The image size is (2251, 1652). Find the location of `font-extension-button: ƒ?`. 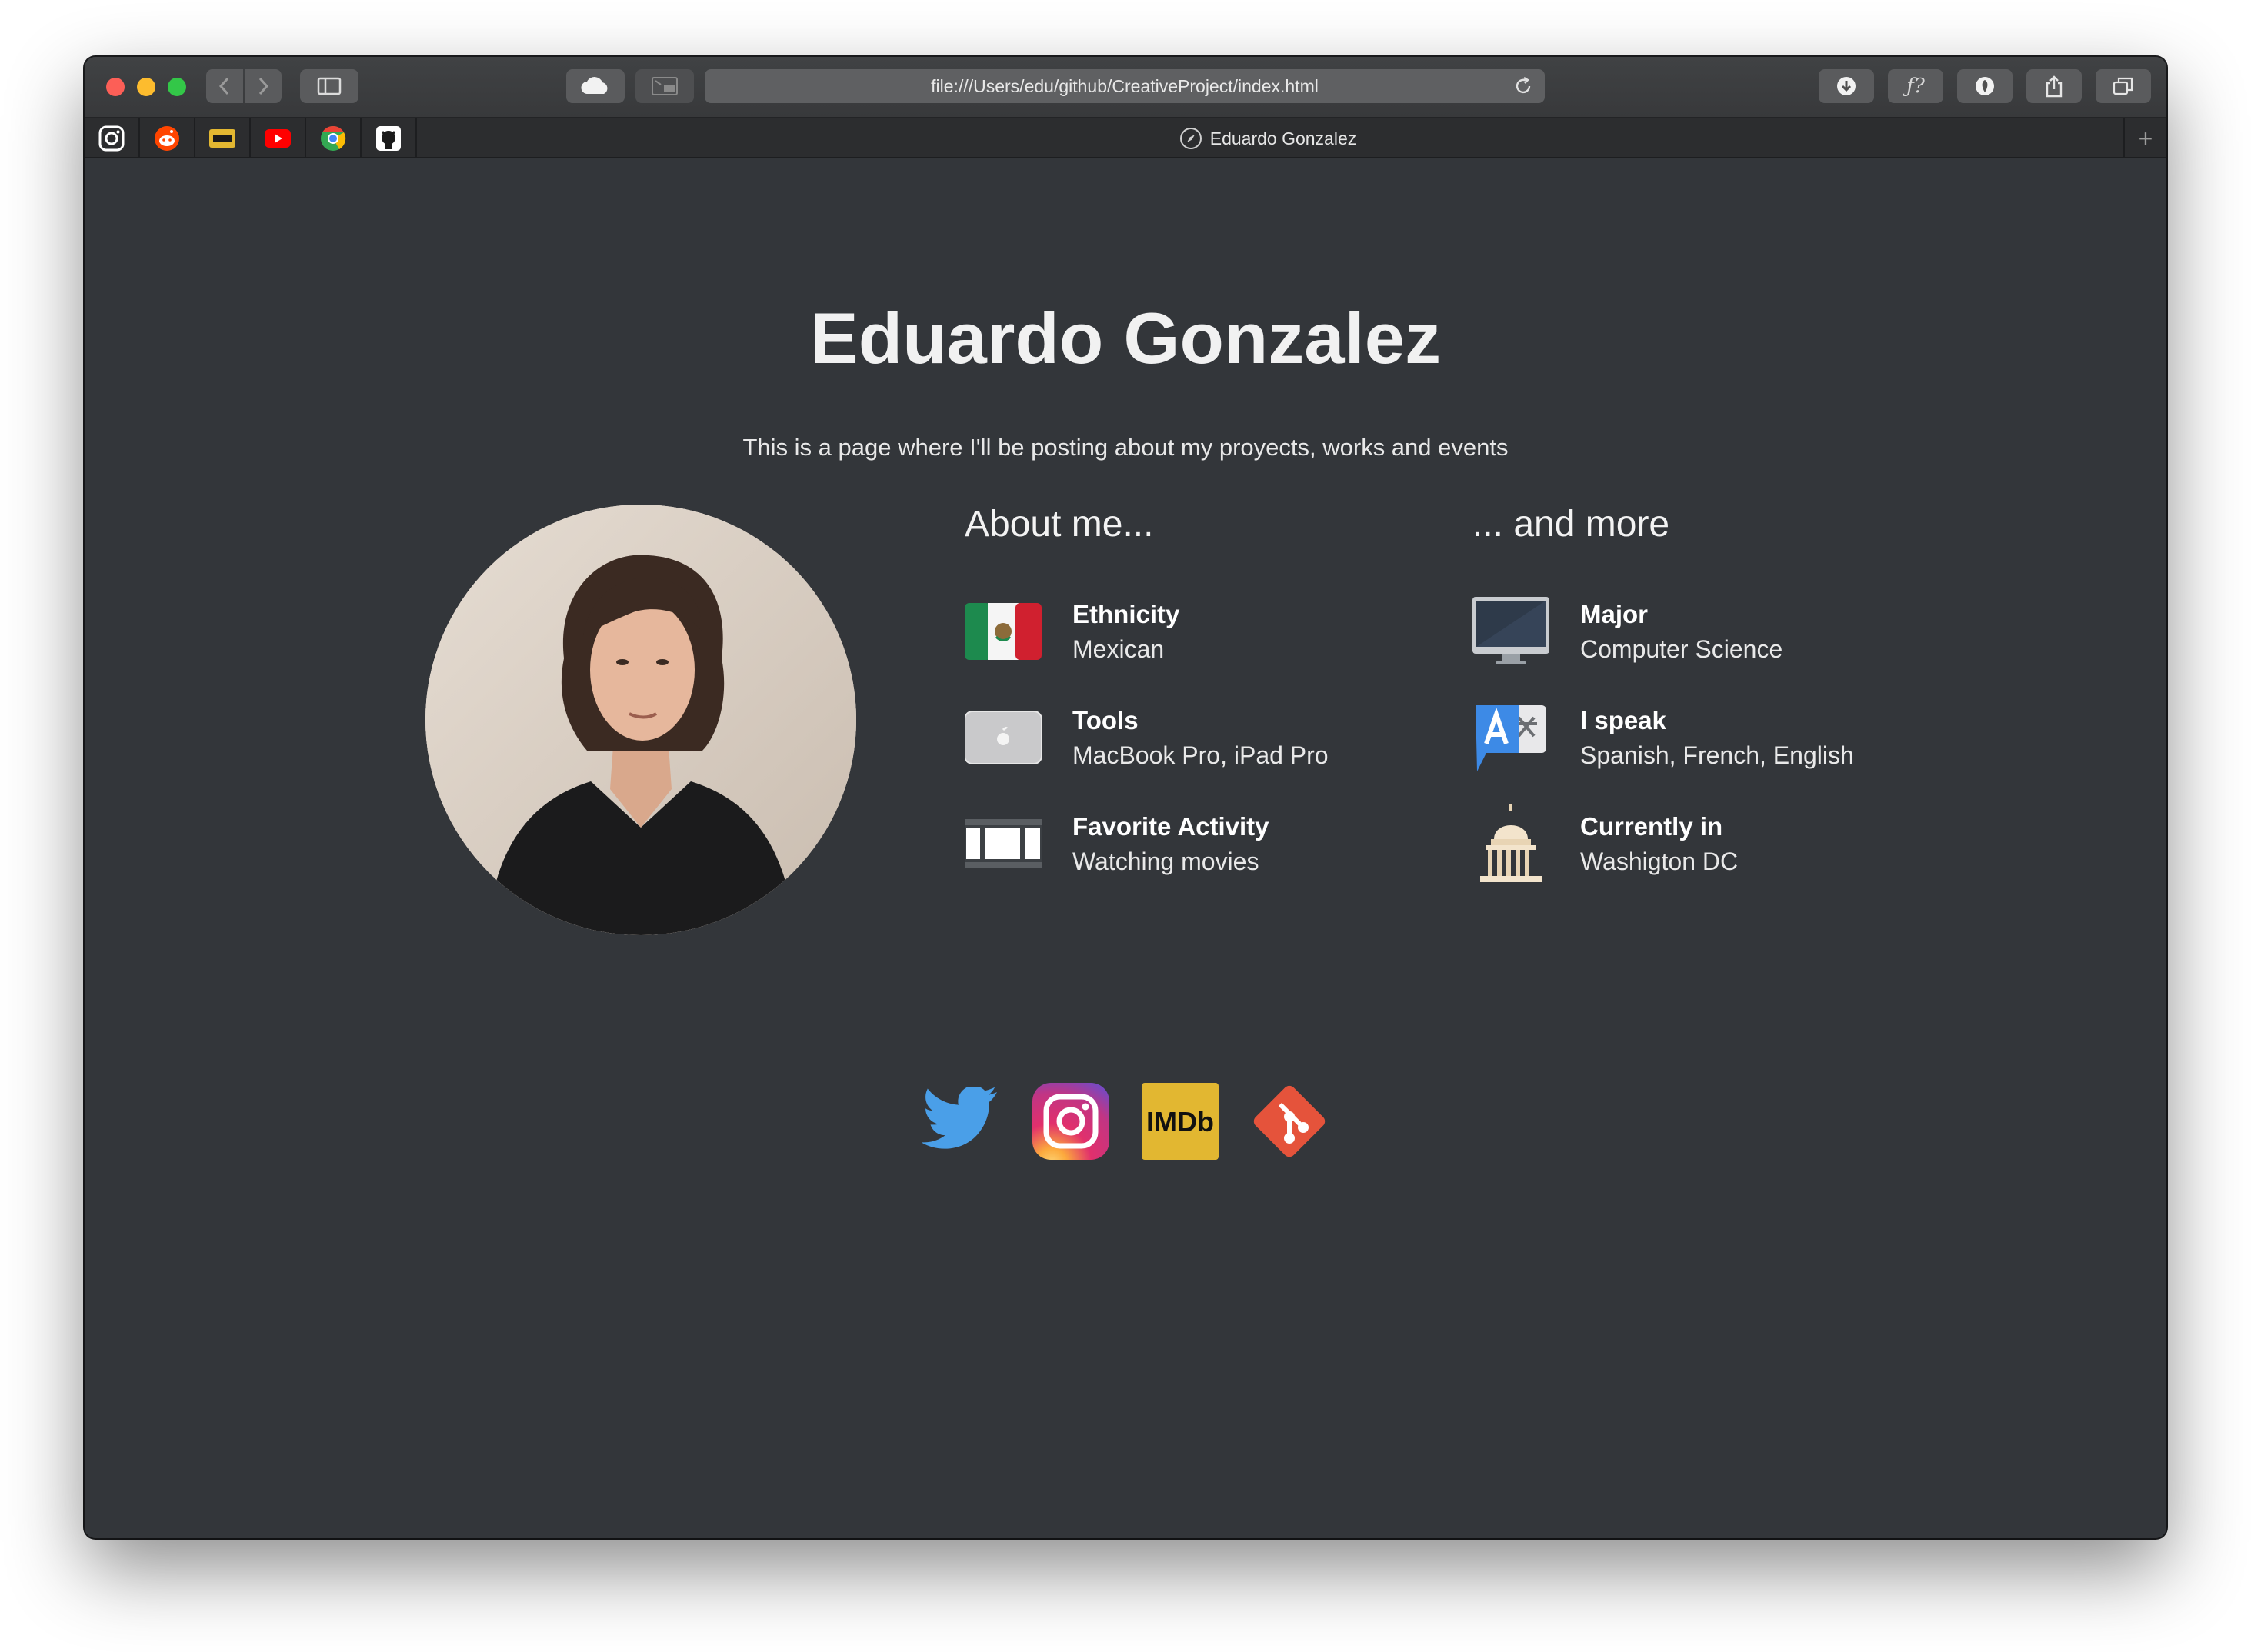

font-extension-button: ƒ? is located at coordinates (1916, 86).